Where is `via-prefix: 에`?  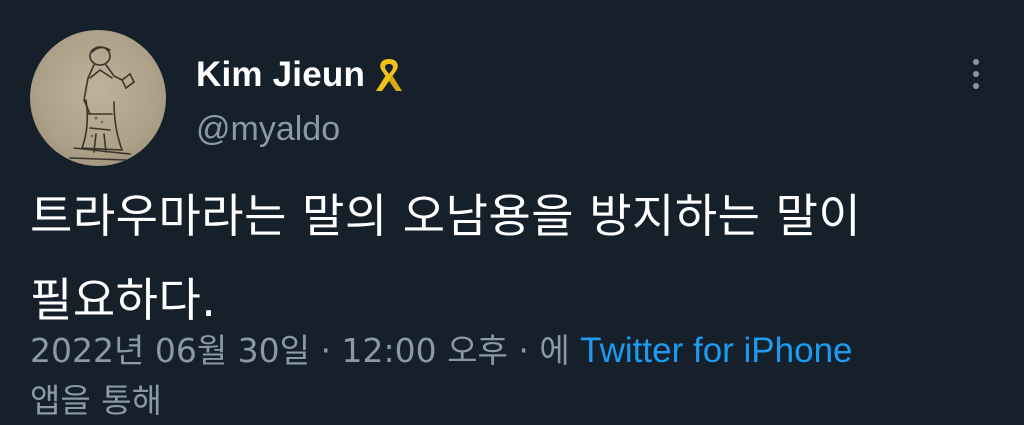 via-prefix: 에 is located at coordinates (560, 350).